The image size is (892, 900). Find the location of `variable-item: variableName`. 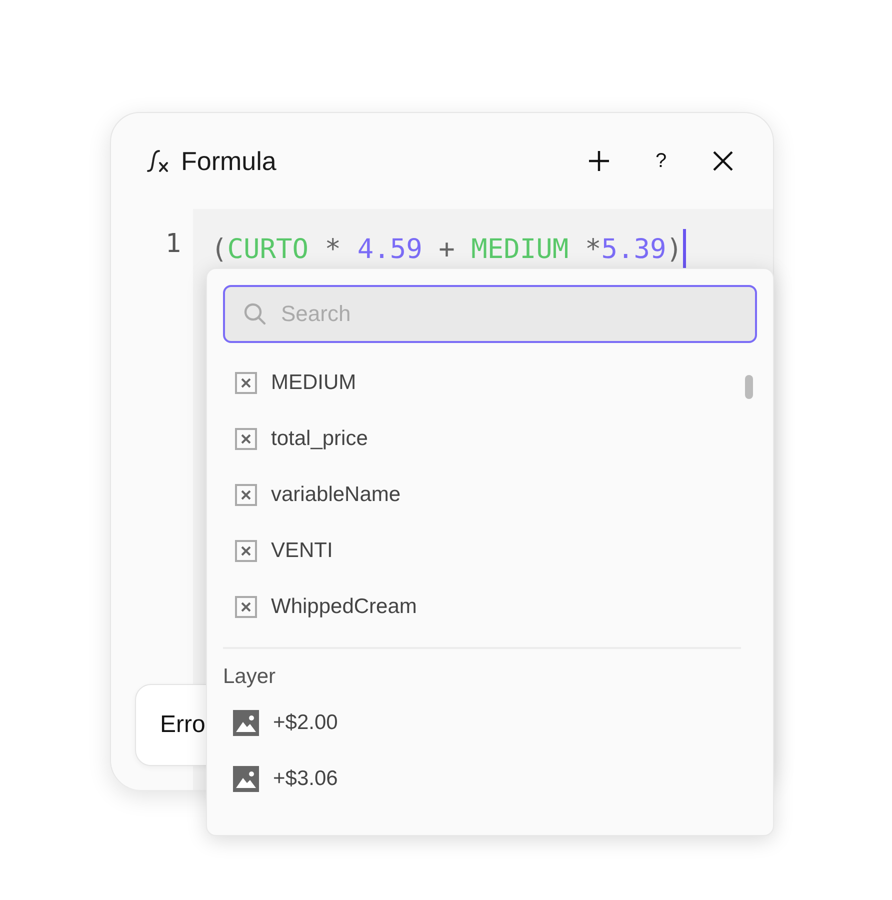

variable-item: variableName is located at coordinates (490, 495).